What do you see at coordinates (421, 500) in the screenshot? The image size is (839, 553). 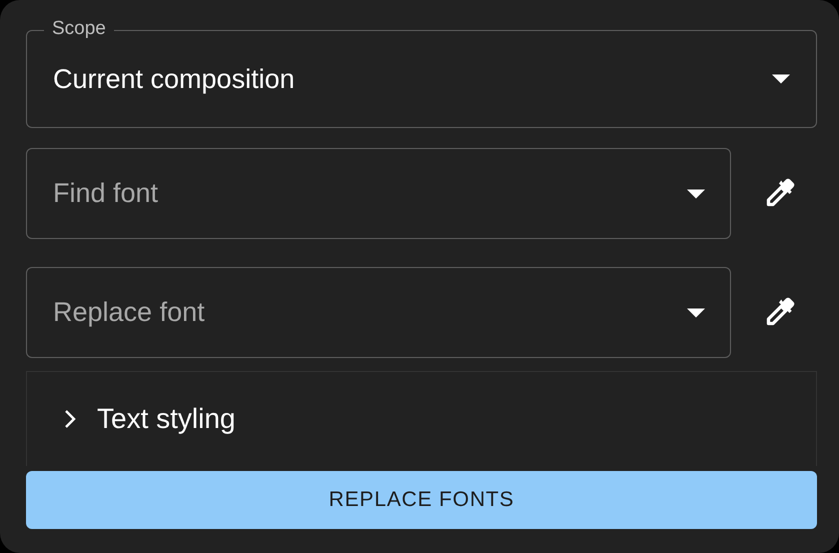 I see `replace-fonts-button: REPLACE FONTS` at bounding box center [421, 500].